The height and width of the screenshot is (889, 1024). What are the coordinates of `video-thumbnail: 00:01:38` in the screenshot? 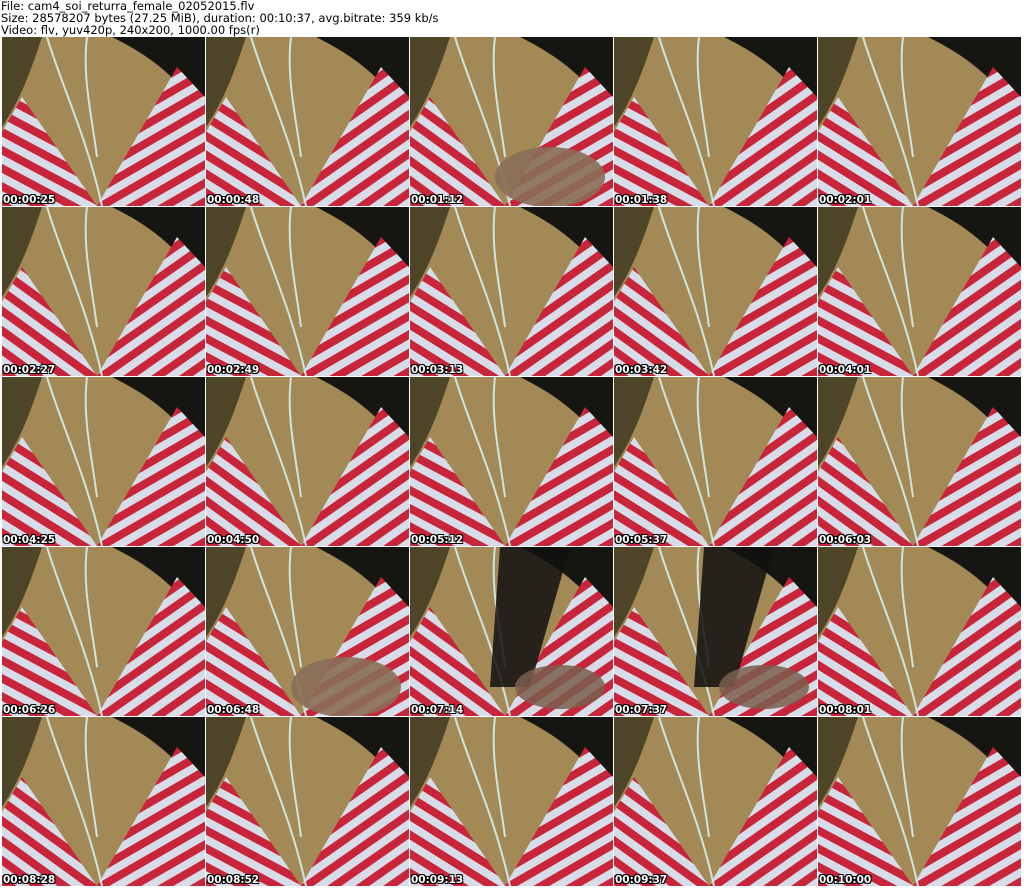 It's located at (715, 121).